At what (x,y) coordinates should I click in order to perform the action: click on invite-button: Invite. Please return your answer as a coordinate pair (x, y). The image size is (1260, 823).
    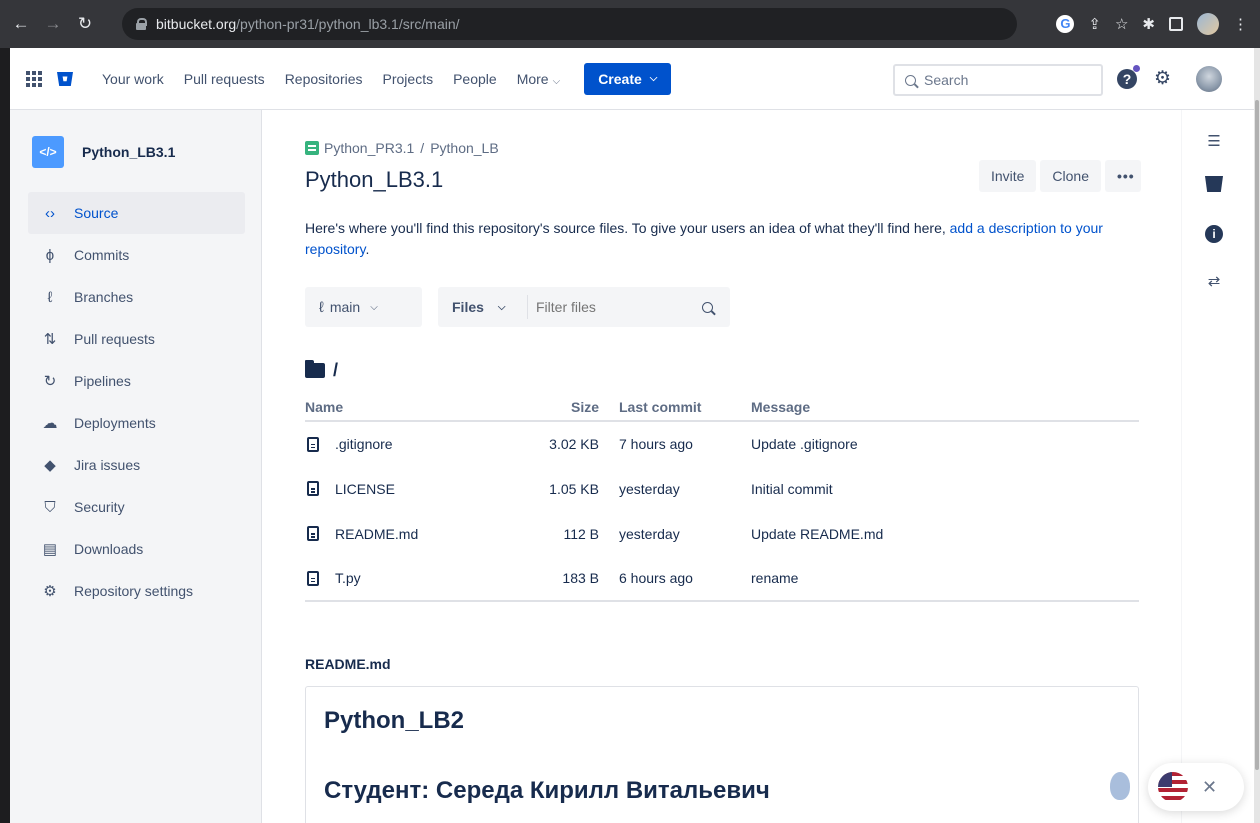
    Looking at the image, I should click on (1007, 176).